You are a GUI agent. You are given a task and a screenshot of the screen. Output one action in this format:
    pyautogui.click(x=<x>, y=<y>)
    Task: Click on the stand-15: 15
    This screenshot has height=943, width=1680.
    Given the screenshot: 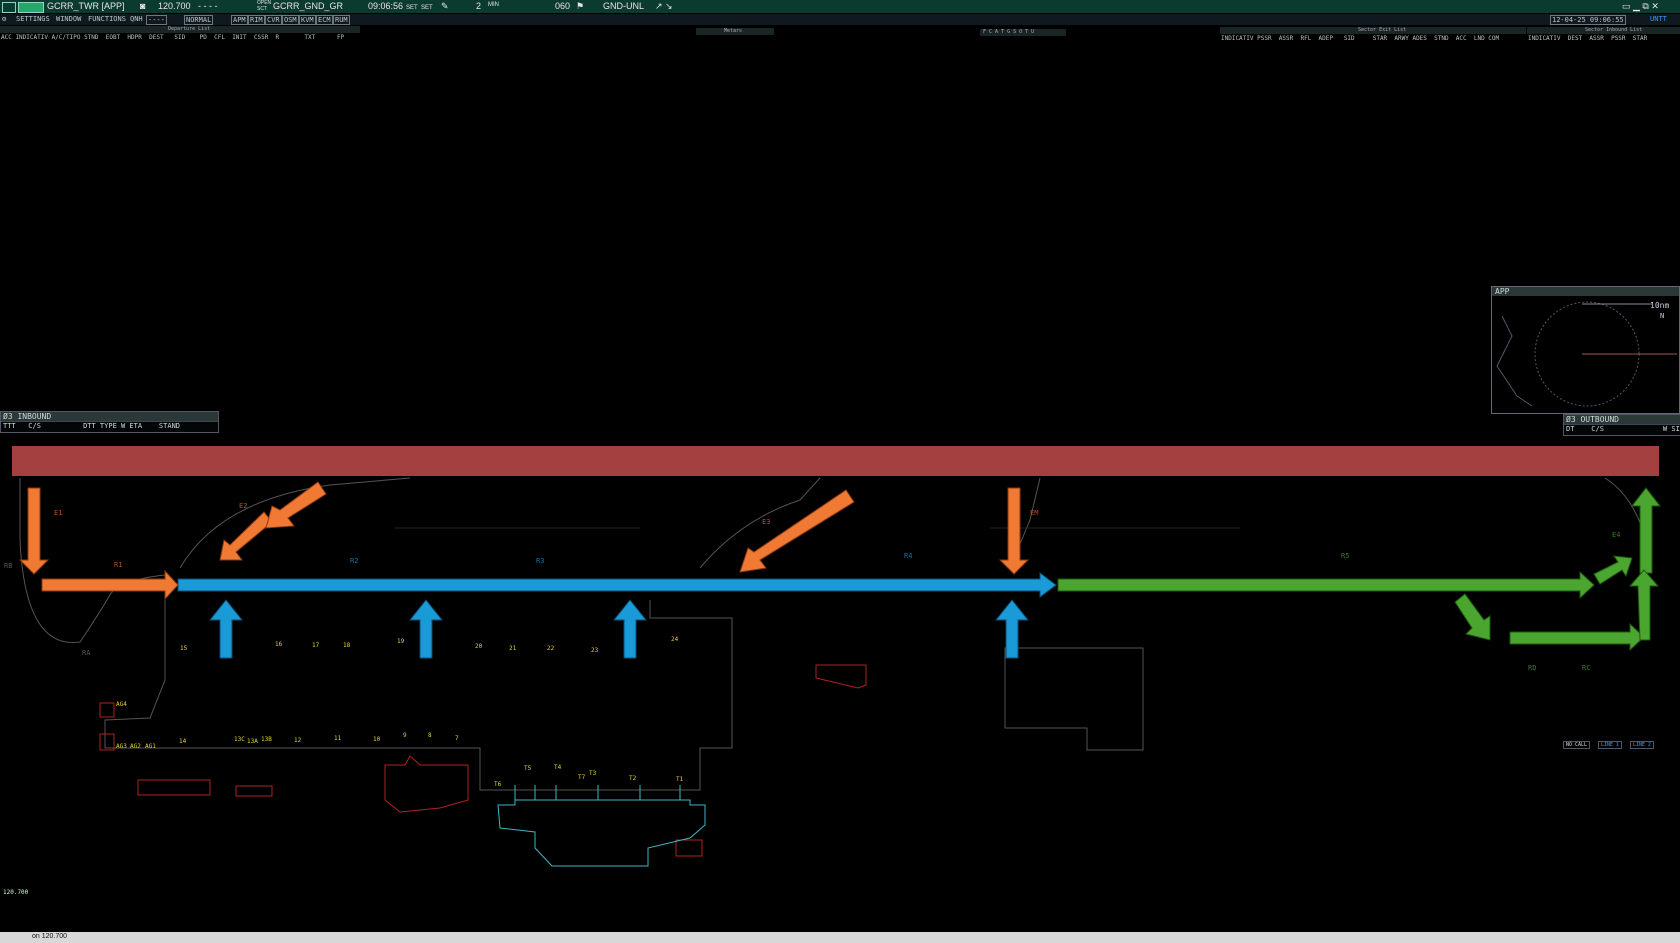 What is the action you would take?
    pyautogui.click(x=184, y=648)
    